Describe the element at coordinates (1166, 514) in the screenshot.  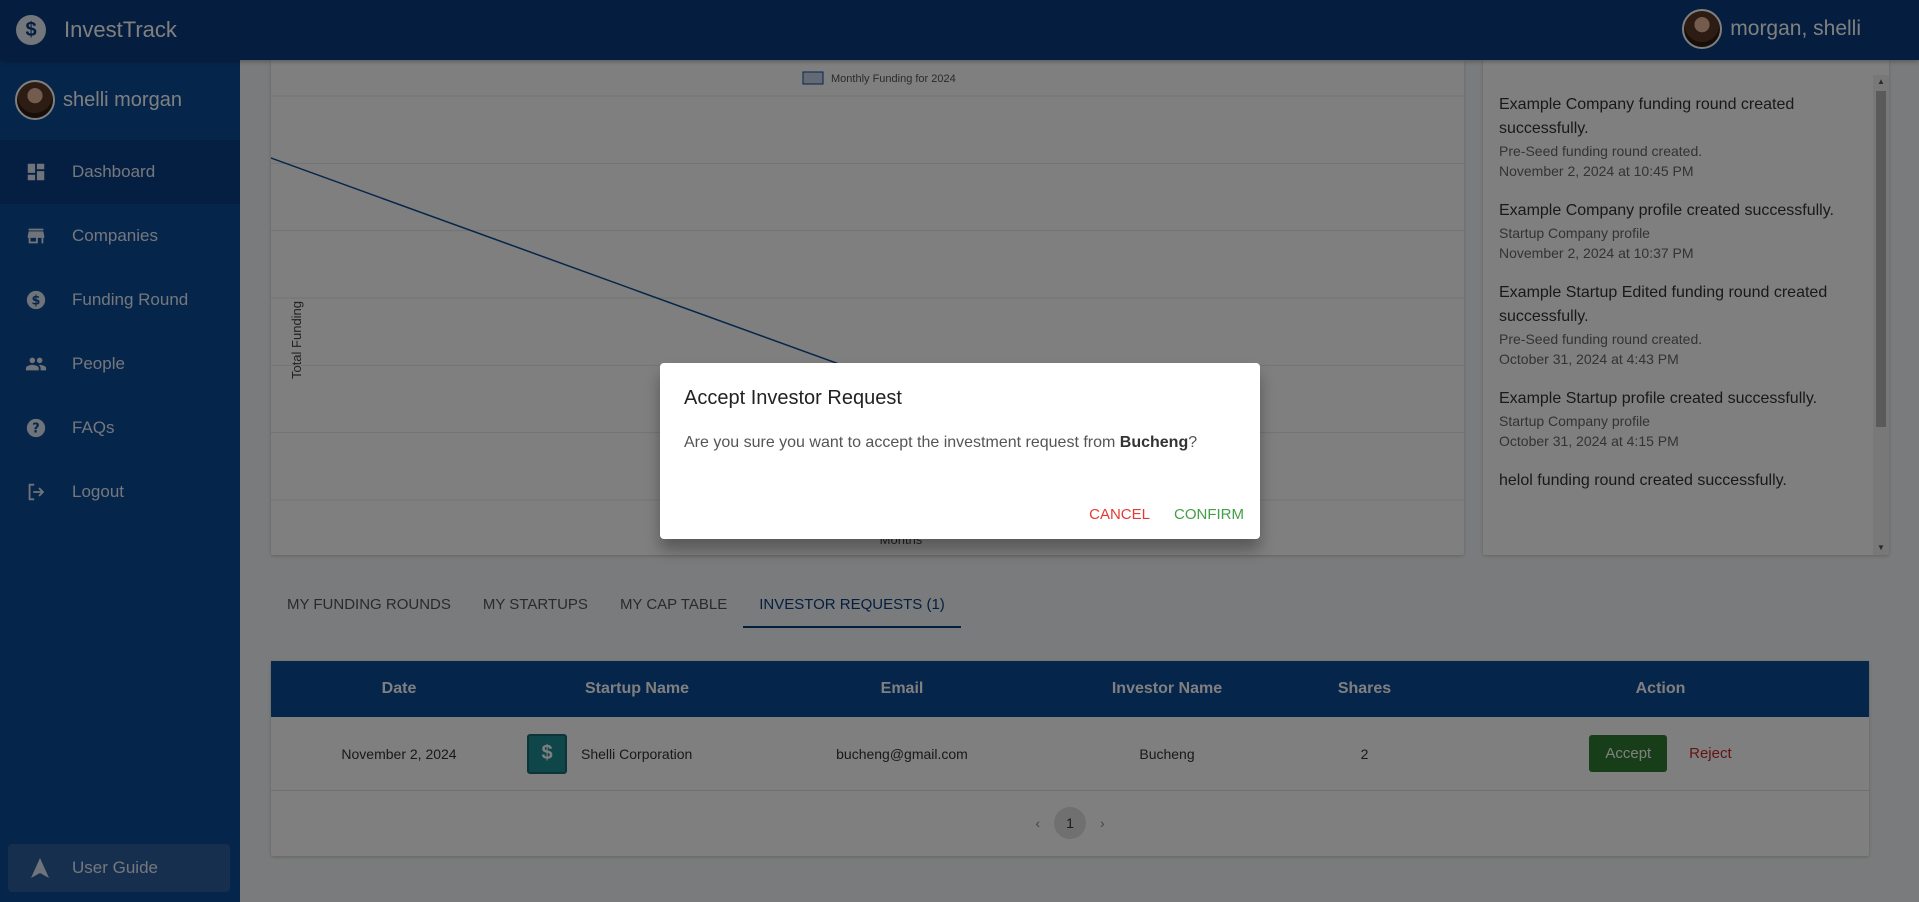
I see `dialog-actions: CANCEL CONFIRM` at that location.